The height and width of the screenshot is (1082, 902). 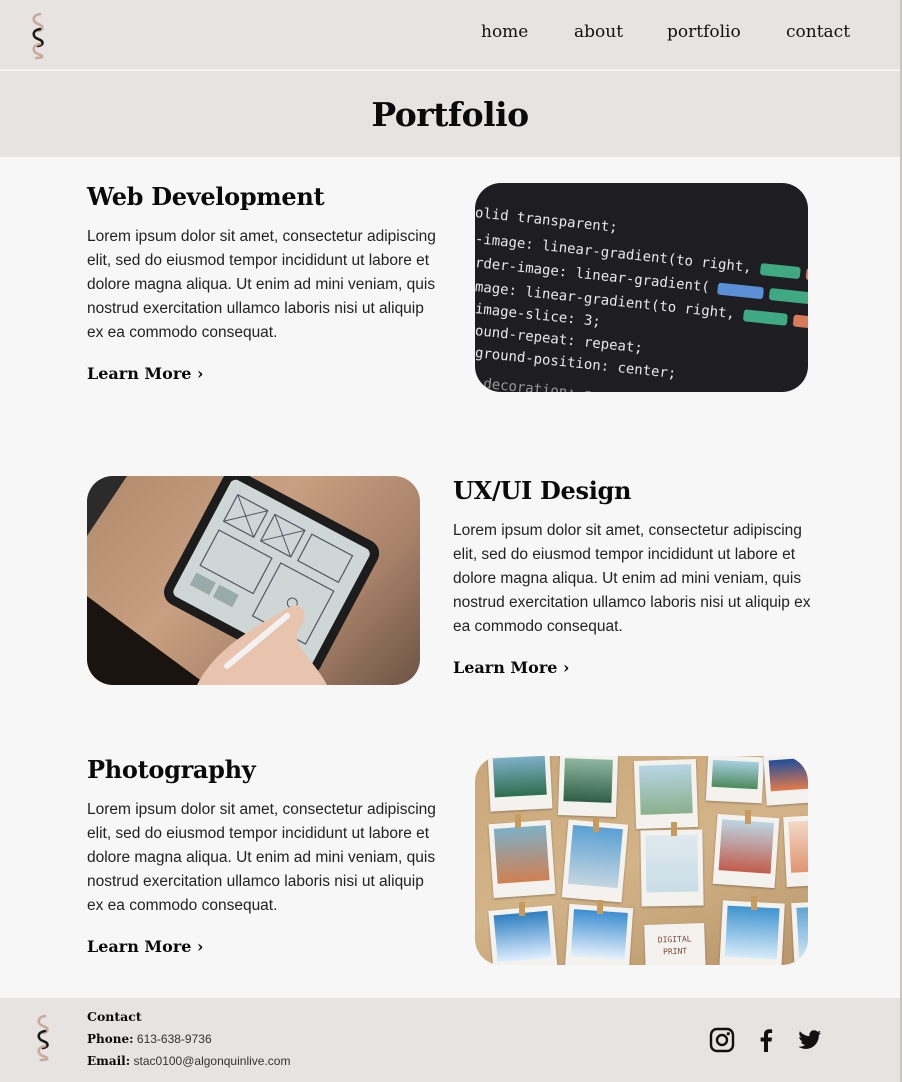 I want to click on email-row: Email: stac0100@algonquinlive.com, so click(x=188, y=1061).